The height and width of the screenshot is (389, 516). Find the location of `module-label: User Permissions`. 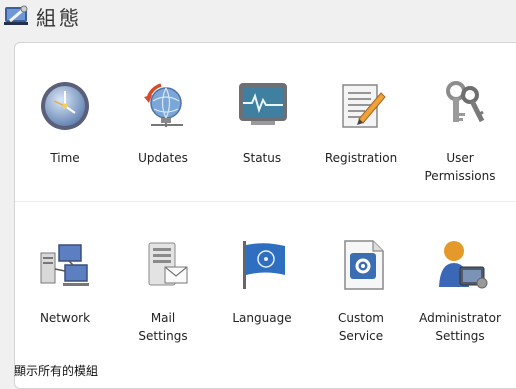

module-label: User Permissions is located at coordinates (460, 167).